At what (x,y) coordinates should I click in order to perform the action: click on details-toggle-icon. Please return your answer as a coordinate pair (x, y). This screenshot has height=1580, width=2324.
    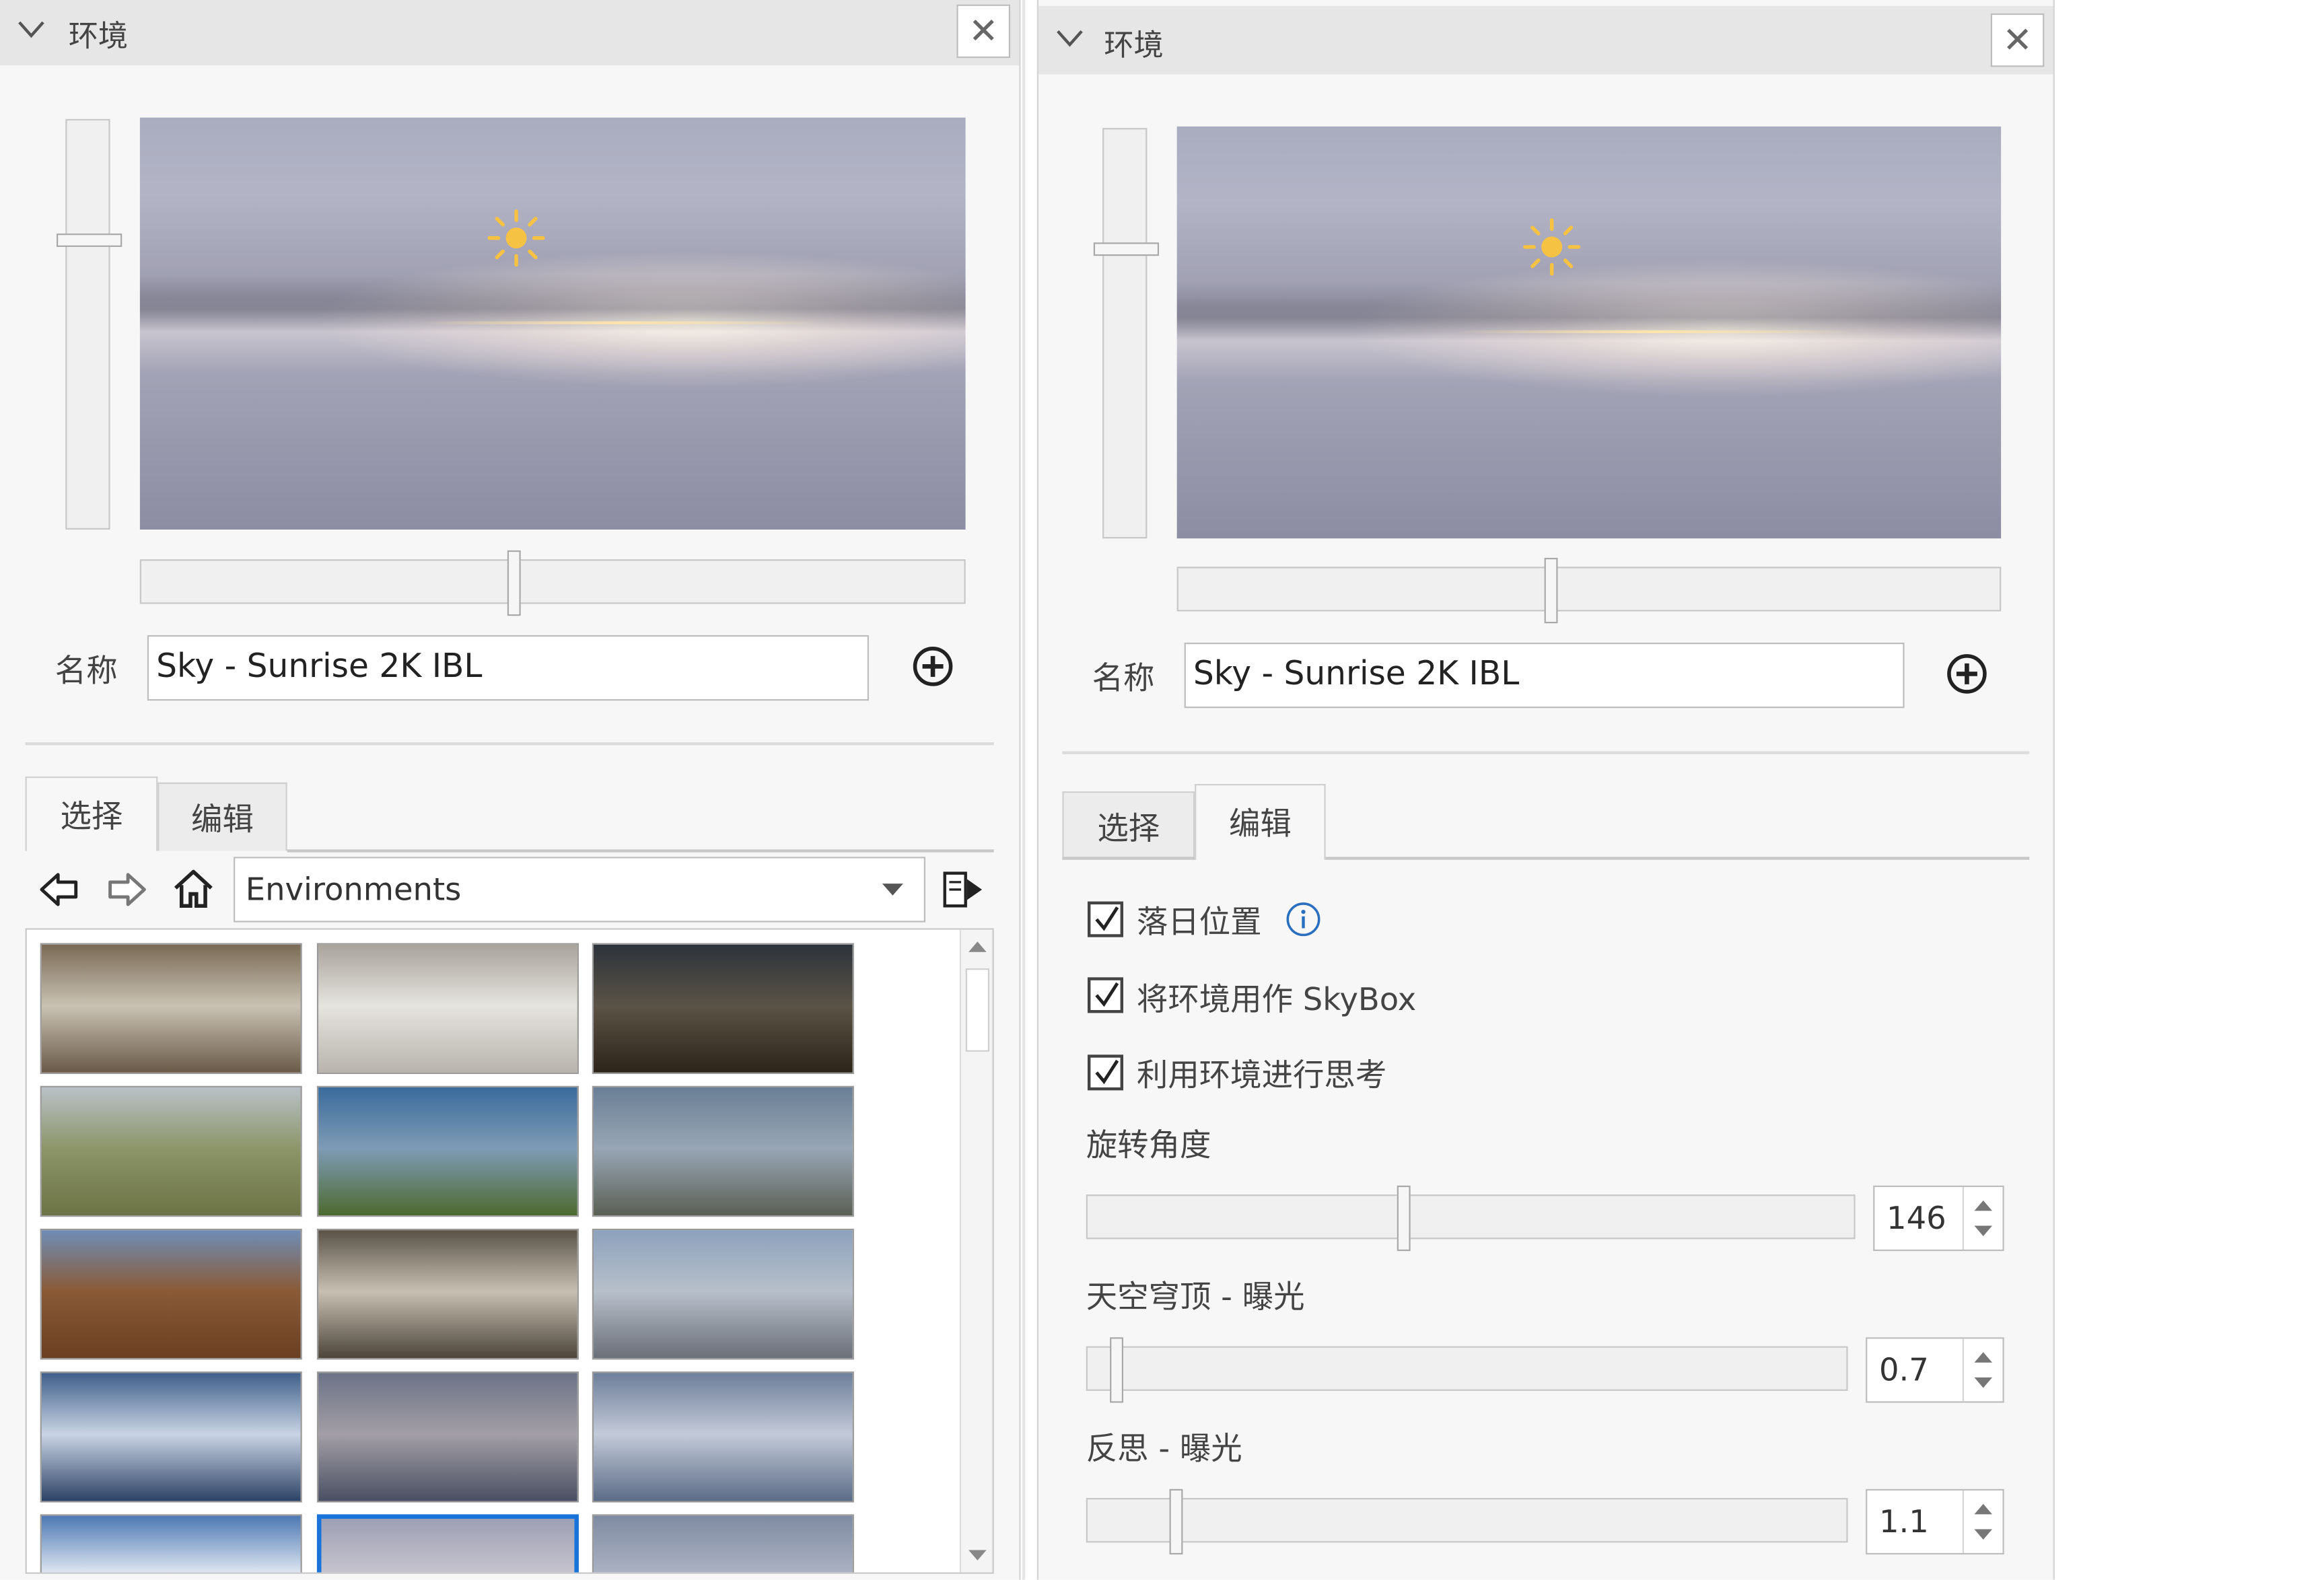
    Looking at the image, I should click on (962, 889).